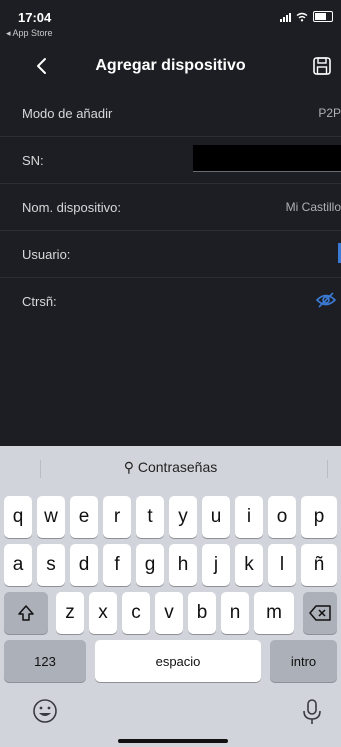 This screenshot has height=747, width=341. Describe the element at coordinates (303, 661) in the screenshot. I see `return-key: intro` at that location.